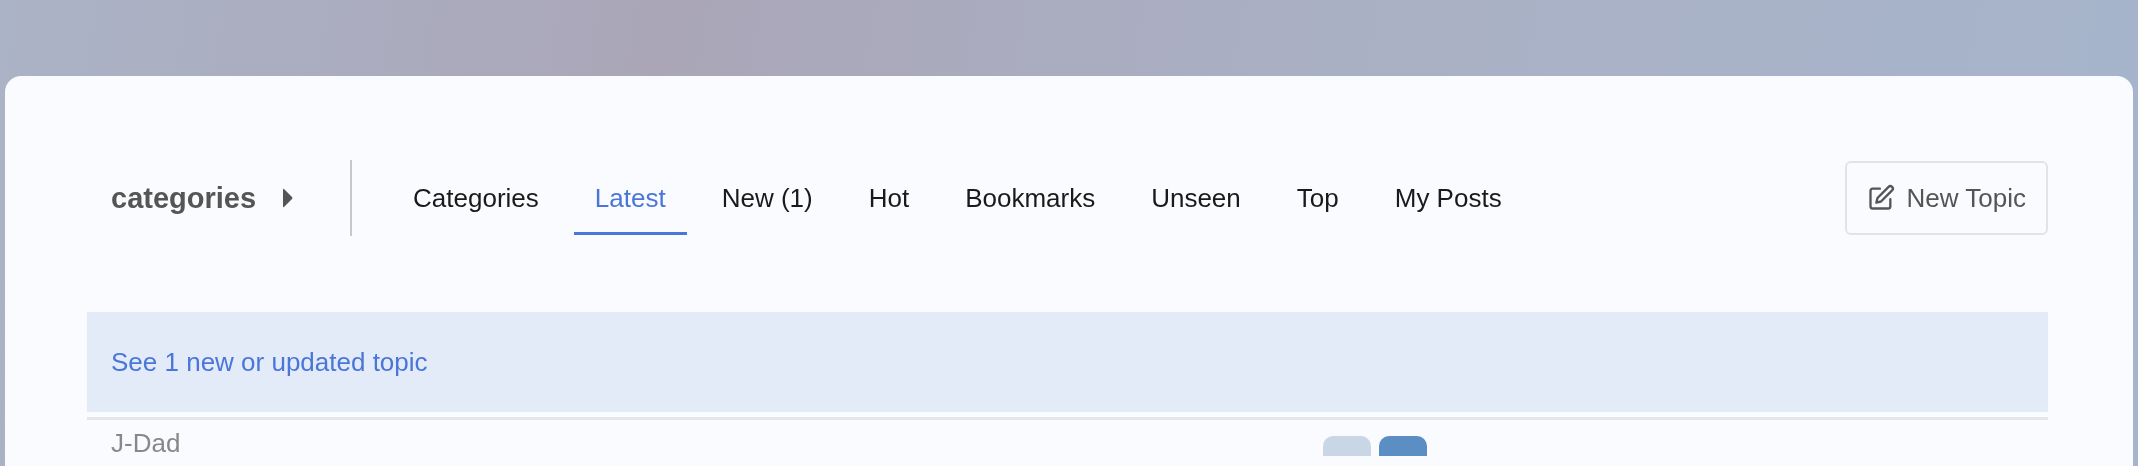  I want to click on nav-tab: Categories, so click(476, 198).